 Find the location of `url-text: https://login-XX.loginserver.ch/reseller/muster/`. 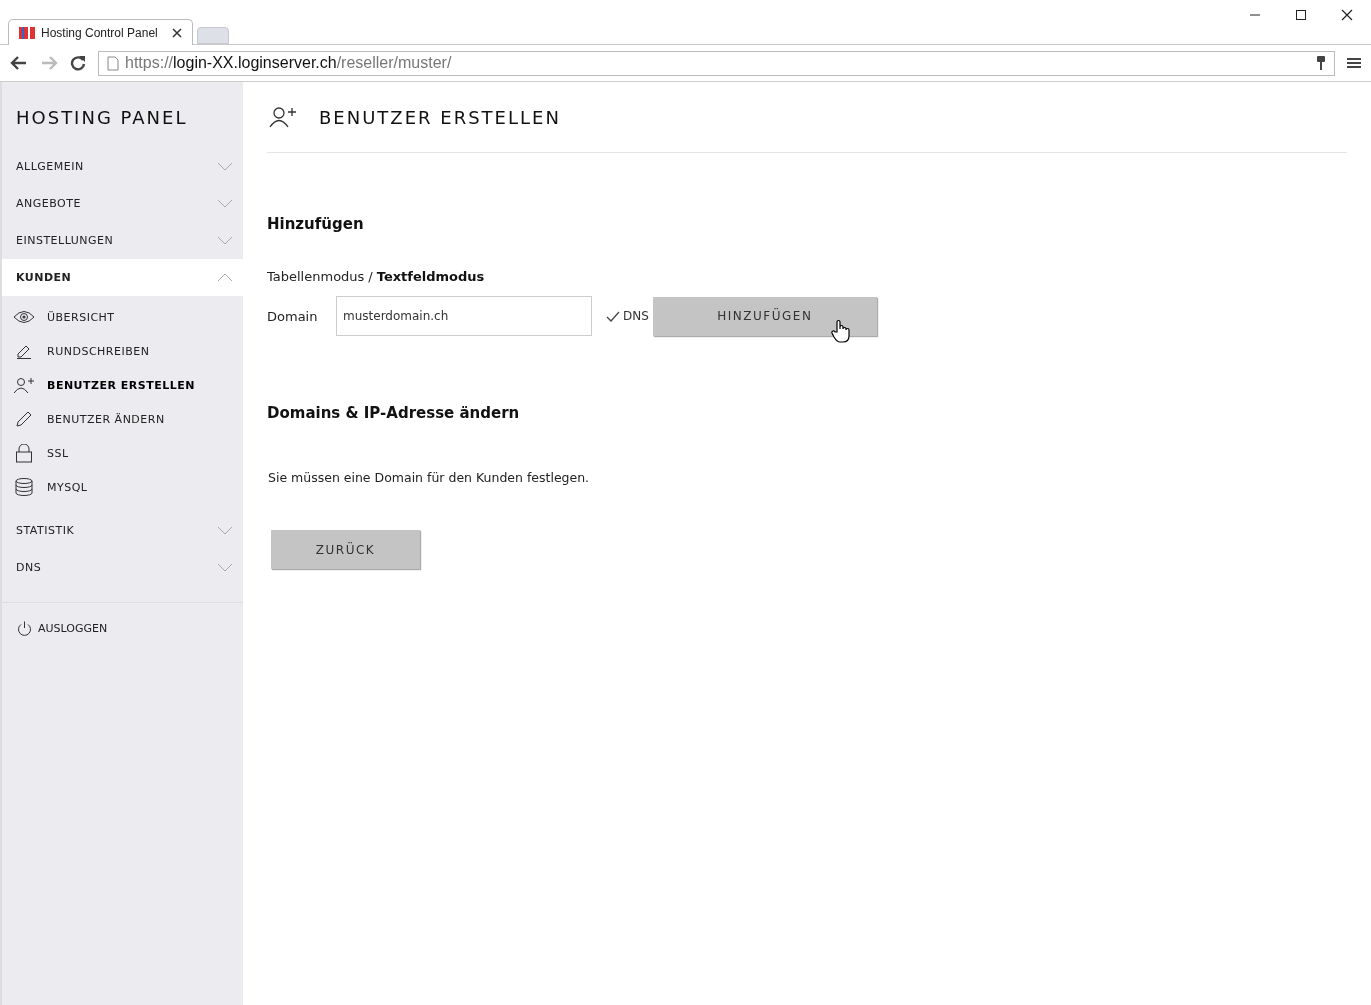

url-text: https://login-XX.loginserver.ch/reseller/muster/ is located at coordinates (288, 63).